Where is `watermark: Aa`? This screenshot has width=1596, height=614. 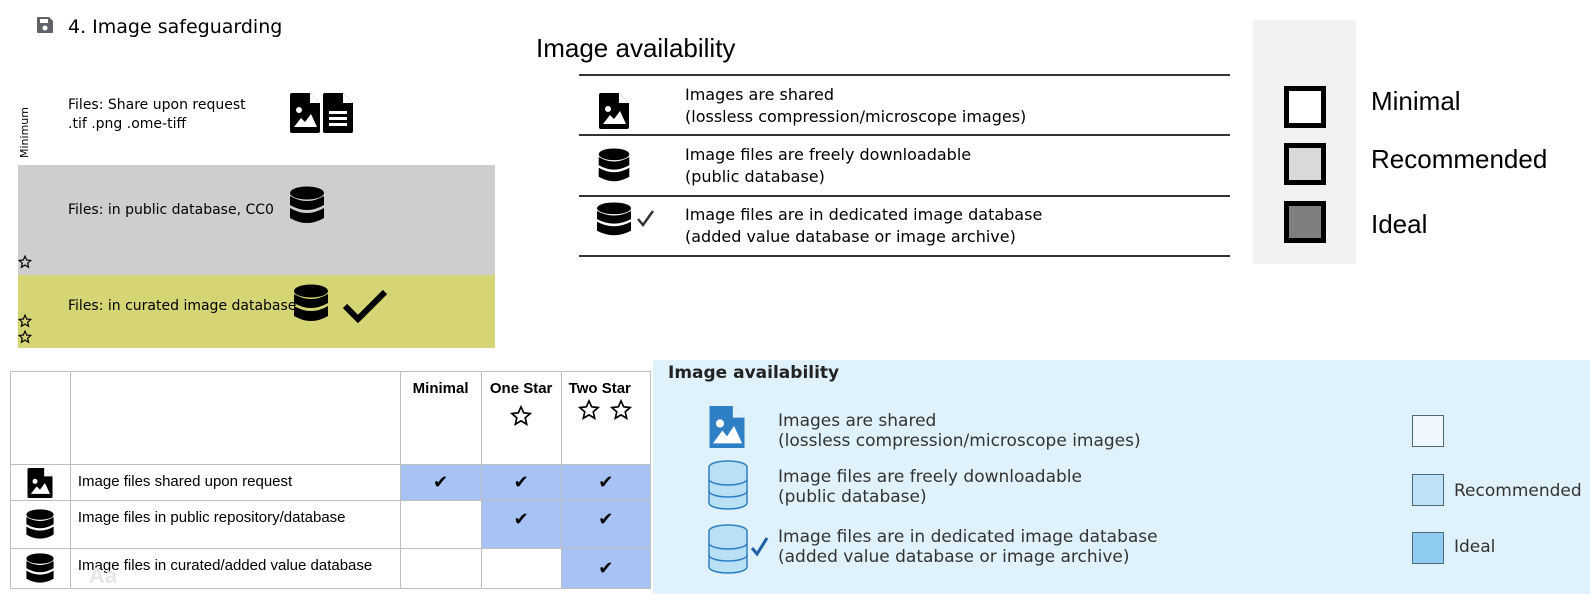
watermark: Aa is located at coordinates (102, 575).